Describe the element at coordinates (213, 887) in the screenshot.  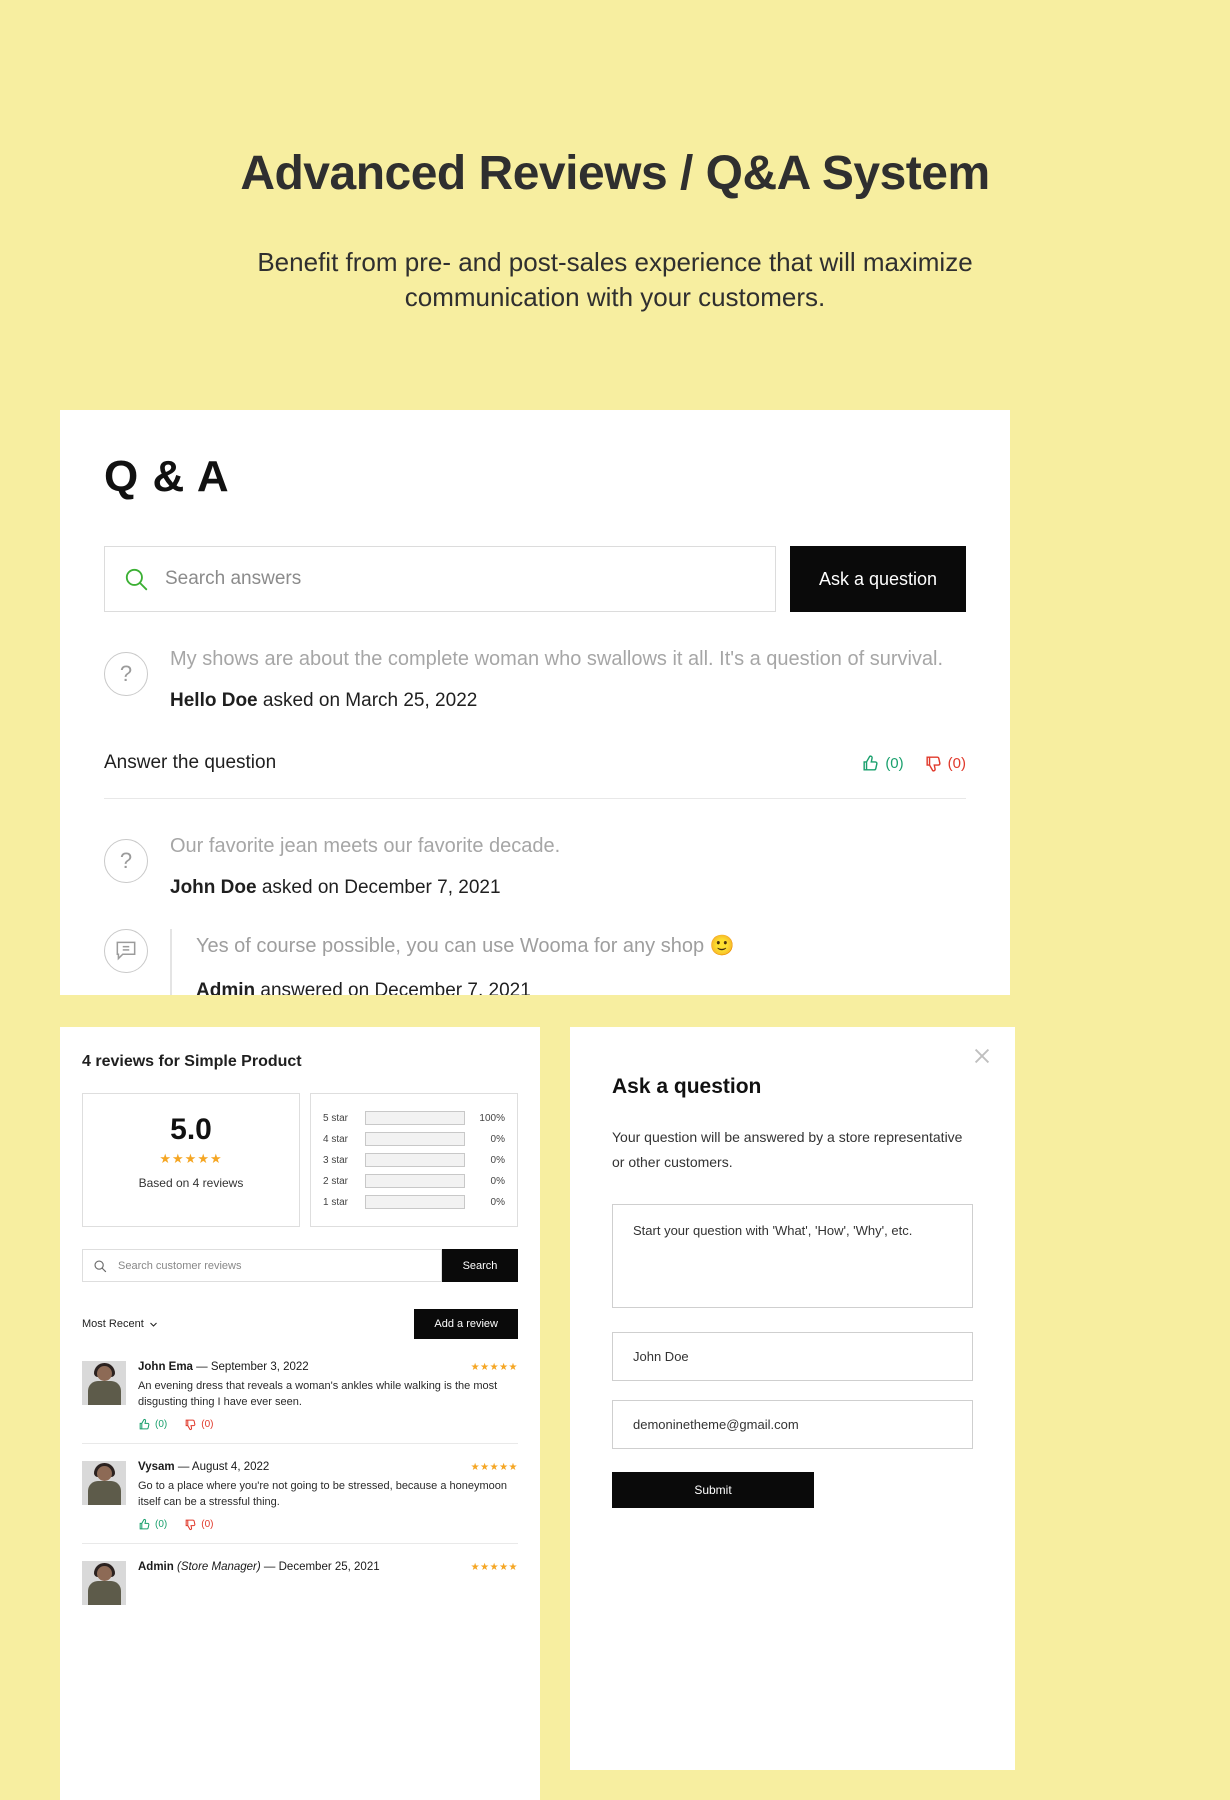
I see `question-author: John Doe` at that location.